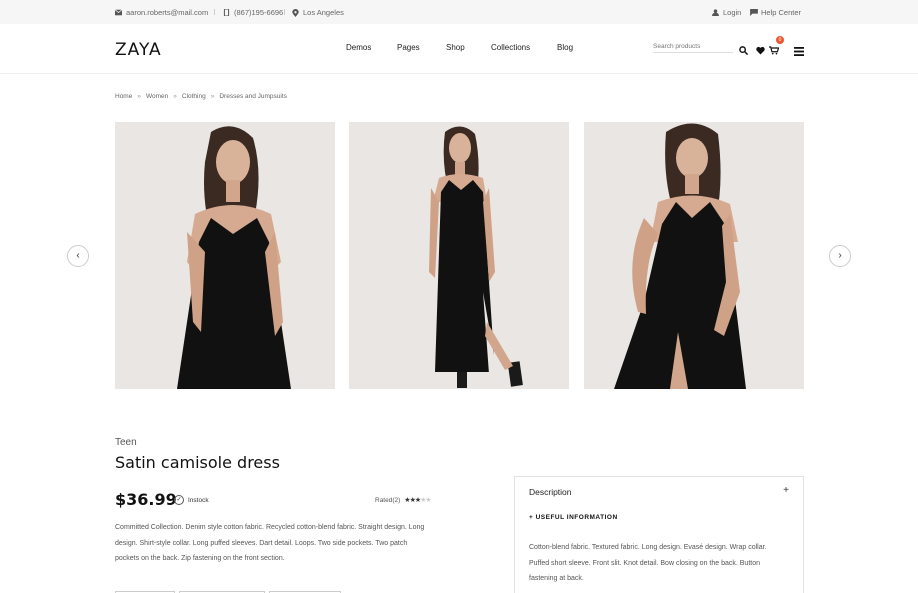  I want to click on nav-item-blog: Blog, so click(565, 47).